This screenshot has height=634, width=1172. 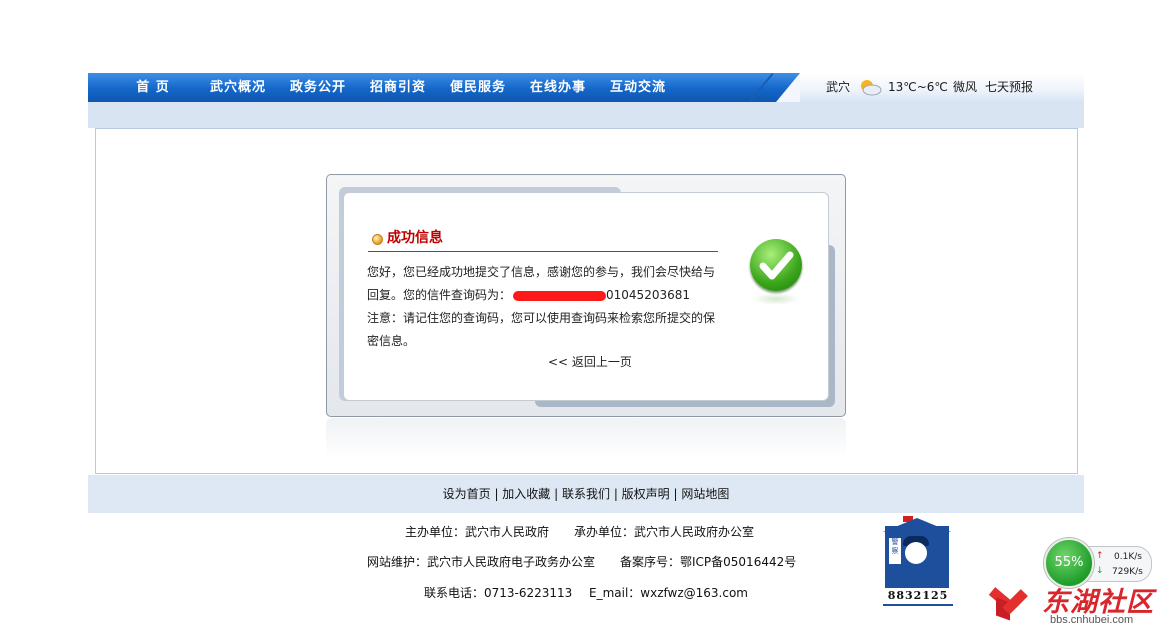 I want to click on nav-item-overview: 武穴概况, so click(x=238, y=87).